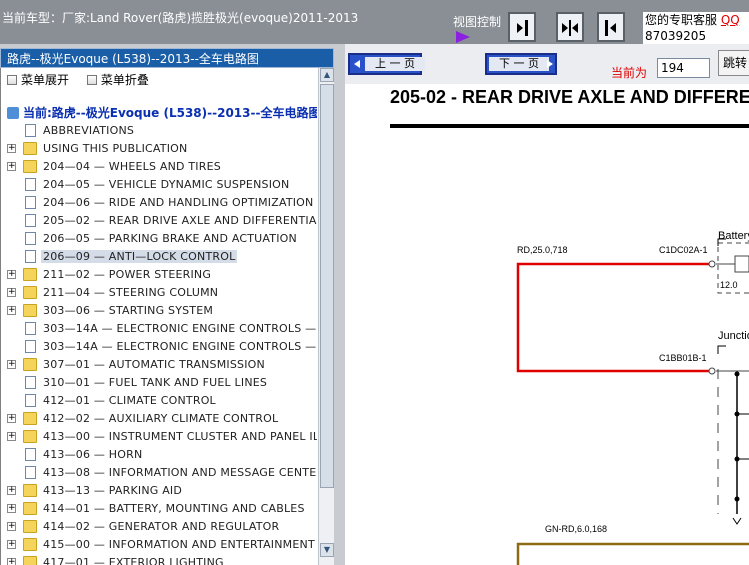 This screenshot has height=565, width=749. What do you see at coordinates (357, 64) in the screenshot?
I see `prev-arrow-icon` at bounding box center [357, 64].